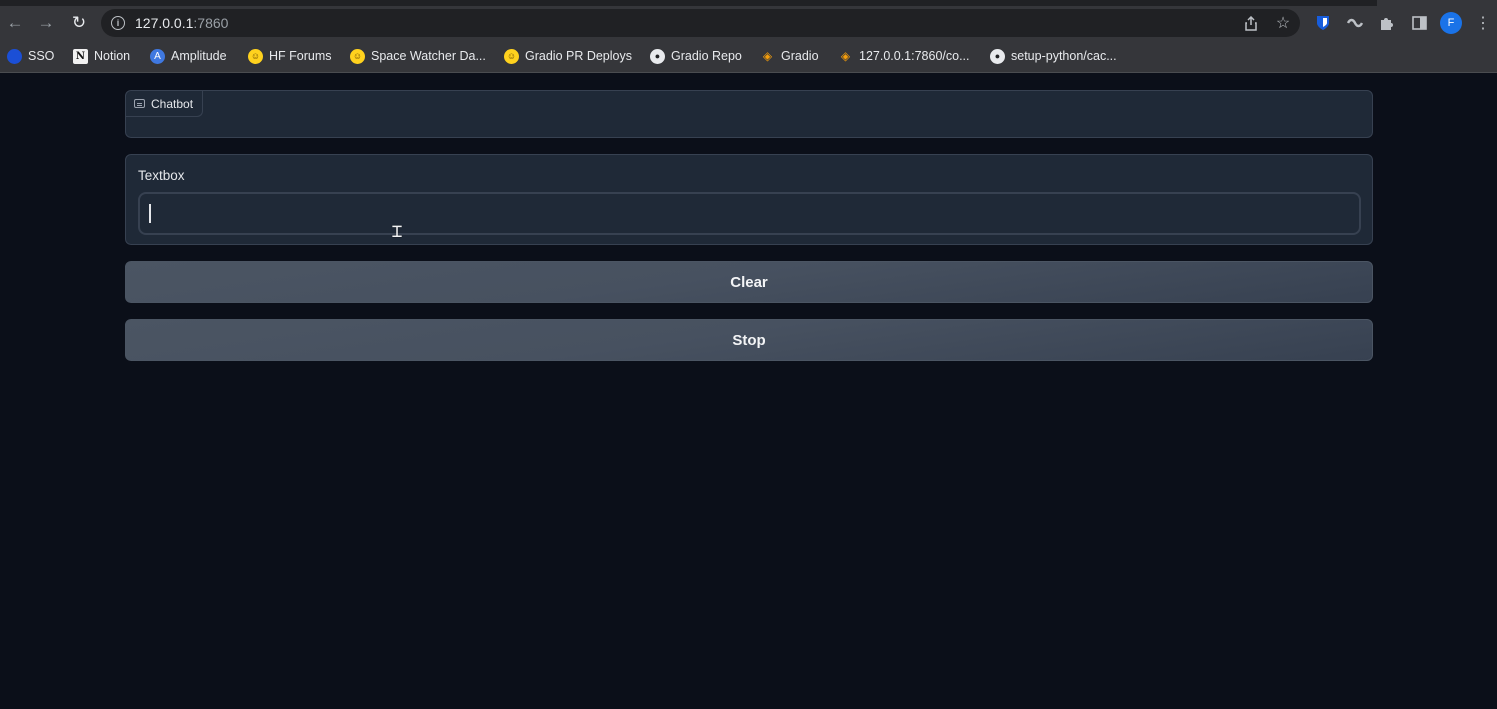 The height and width of the screenshot is (709, 1497). I want to click on url-port: :7860, so click(211, 23).